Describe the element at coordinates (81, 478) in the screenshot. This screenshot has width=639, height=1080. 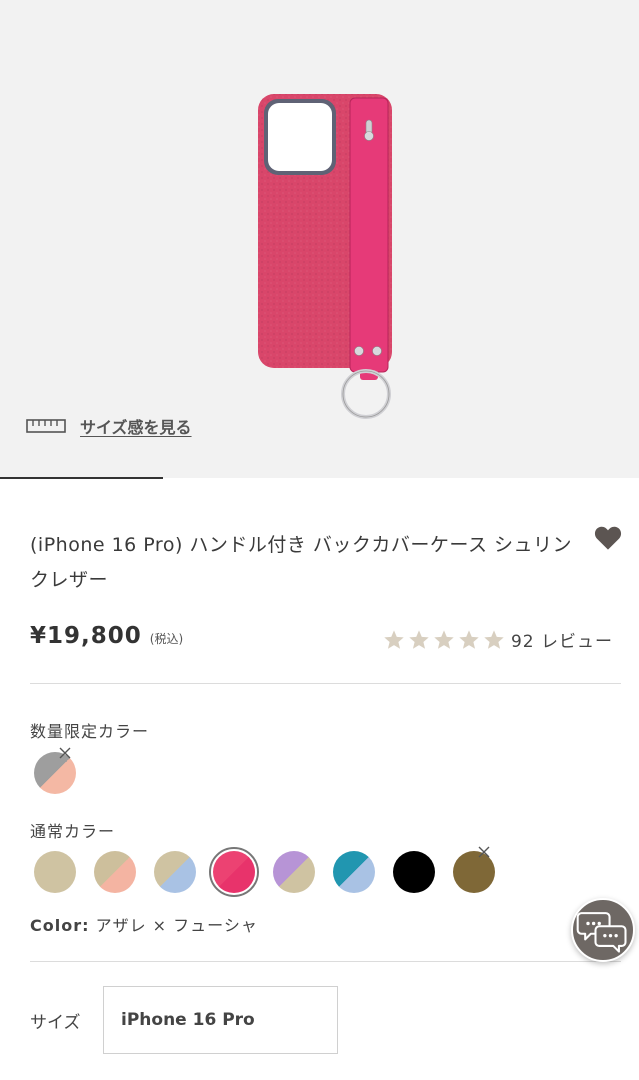
I see `gallery-progress-bar` at that location.